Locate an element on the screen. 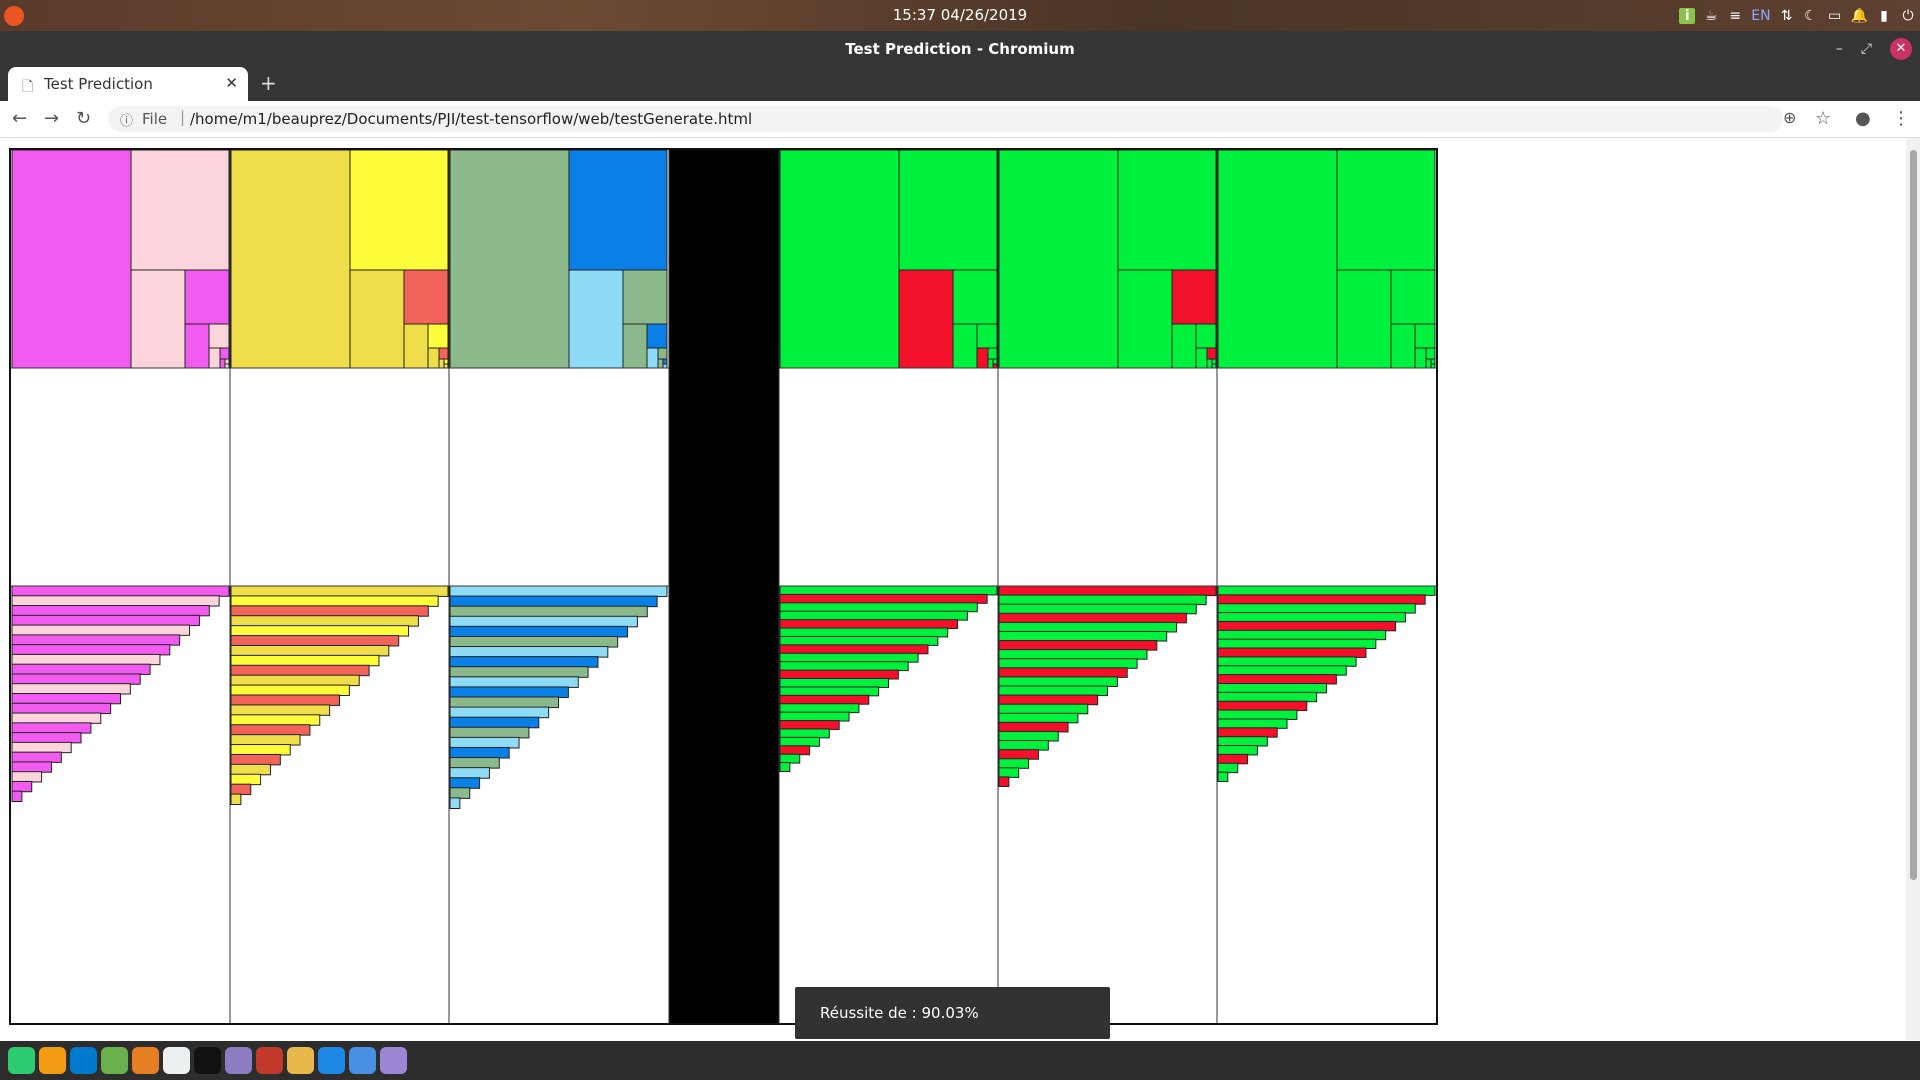 The width and height of the screenshot is (1920, 1080). terminal-icon is located at coordinates (207, 1060).